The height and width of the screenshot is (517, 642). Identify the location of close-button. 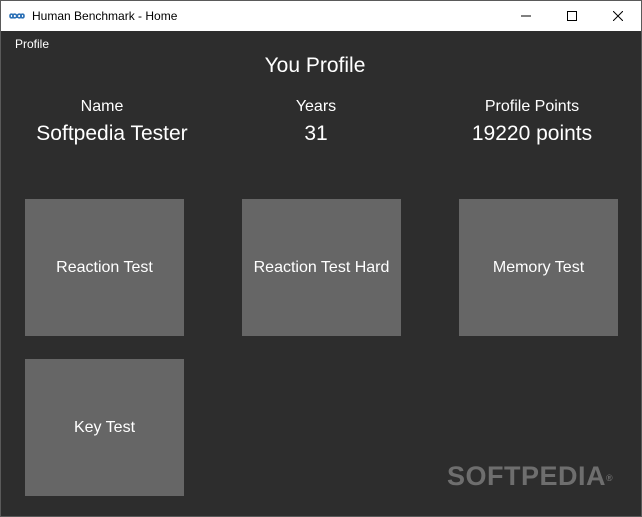
(618, 16).